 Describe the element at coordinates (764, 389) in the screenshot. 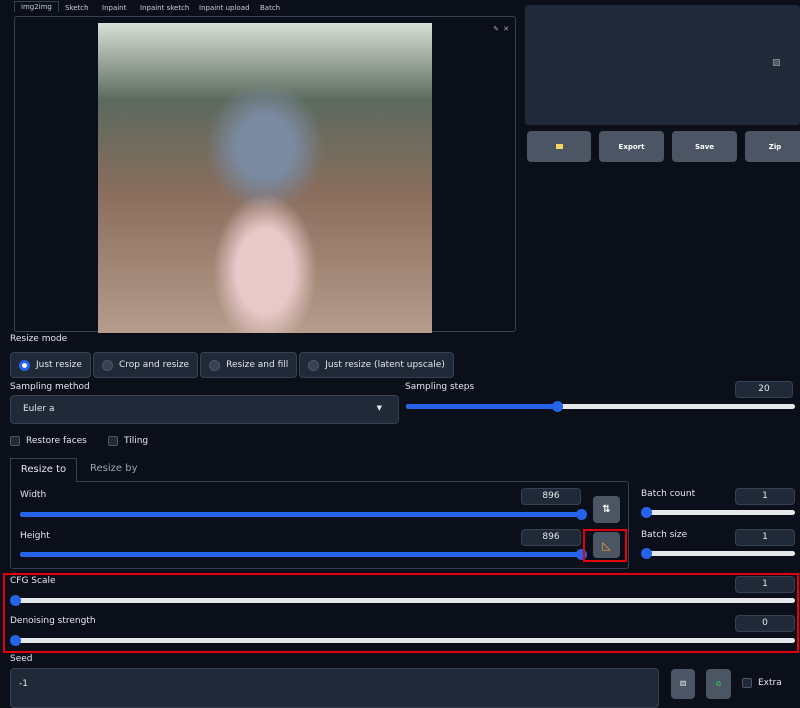

I see `sampling-steps-input: 20` at that location.